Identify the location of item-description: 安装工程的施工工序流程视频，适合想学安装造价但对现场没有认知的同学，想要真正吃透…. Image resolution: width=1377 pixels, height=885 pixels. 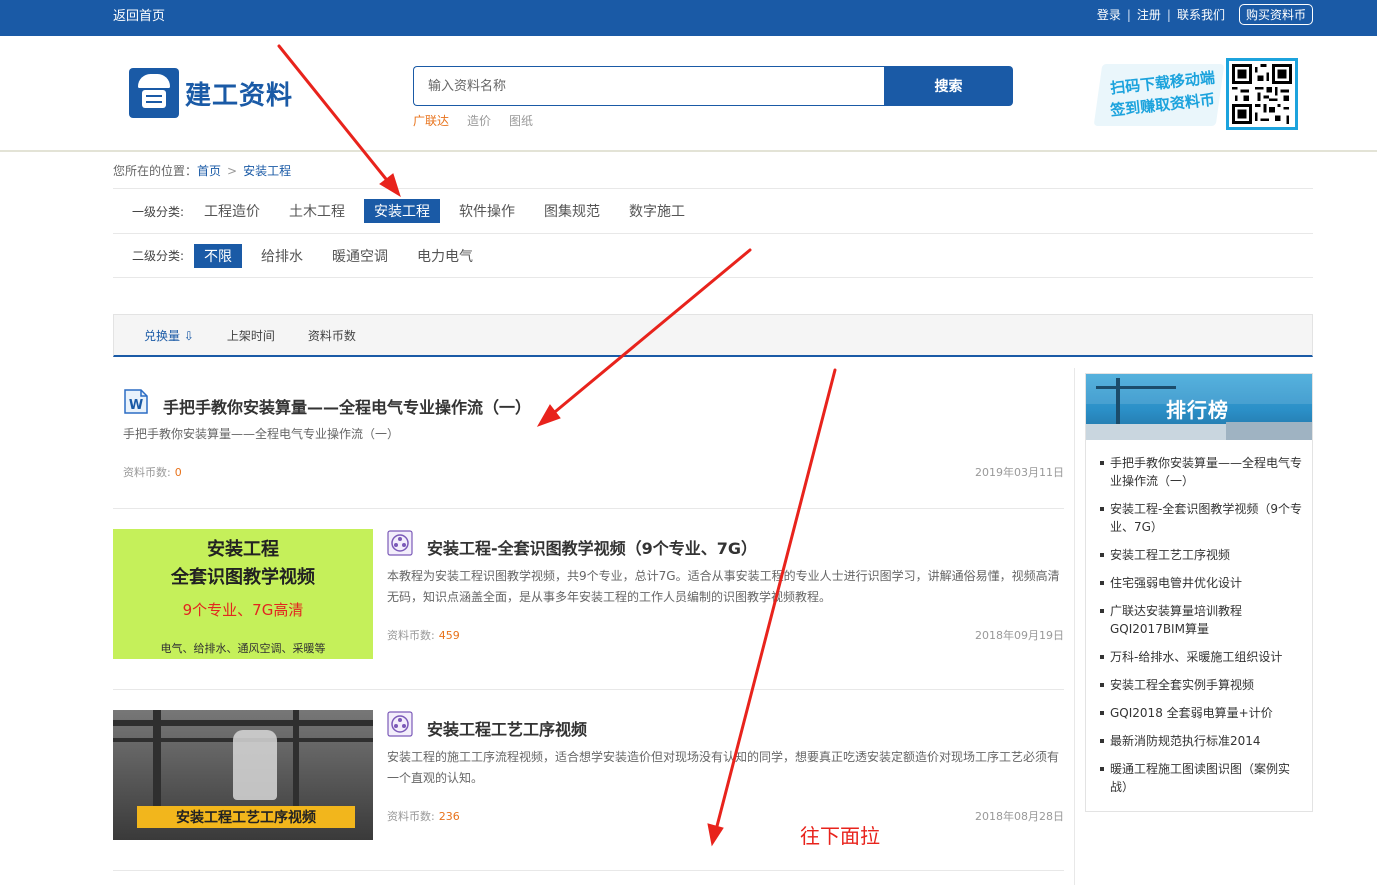
(723, 767).